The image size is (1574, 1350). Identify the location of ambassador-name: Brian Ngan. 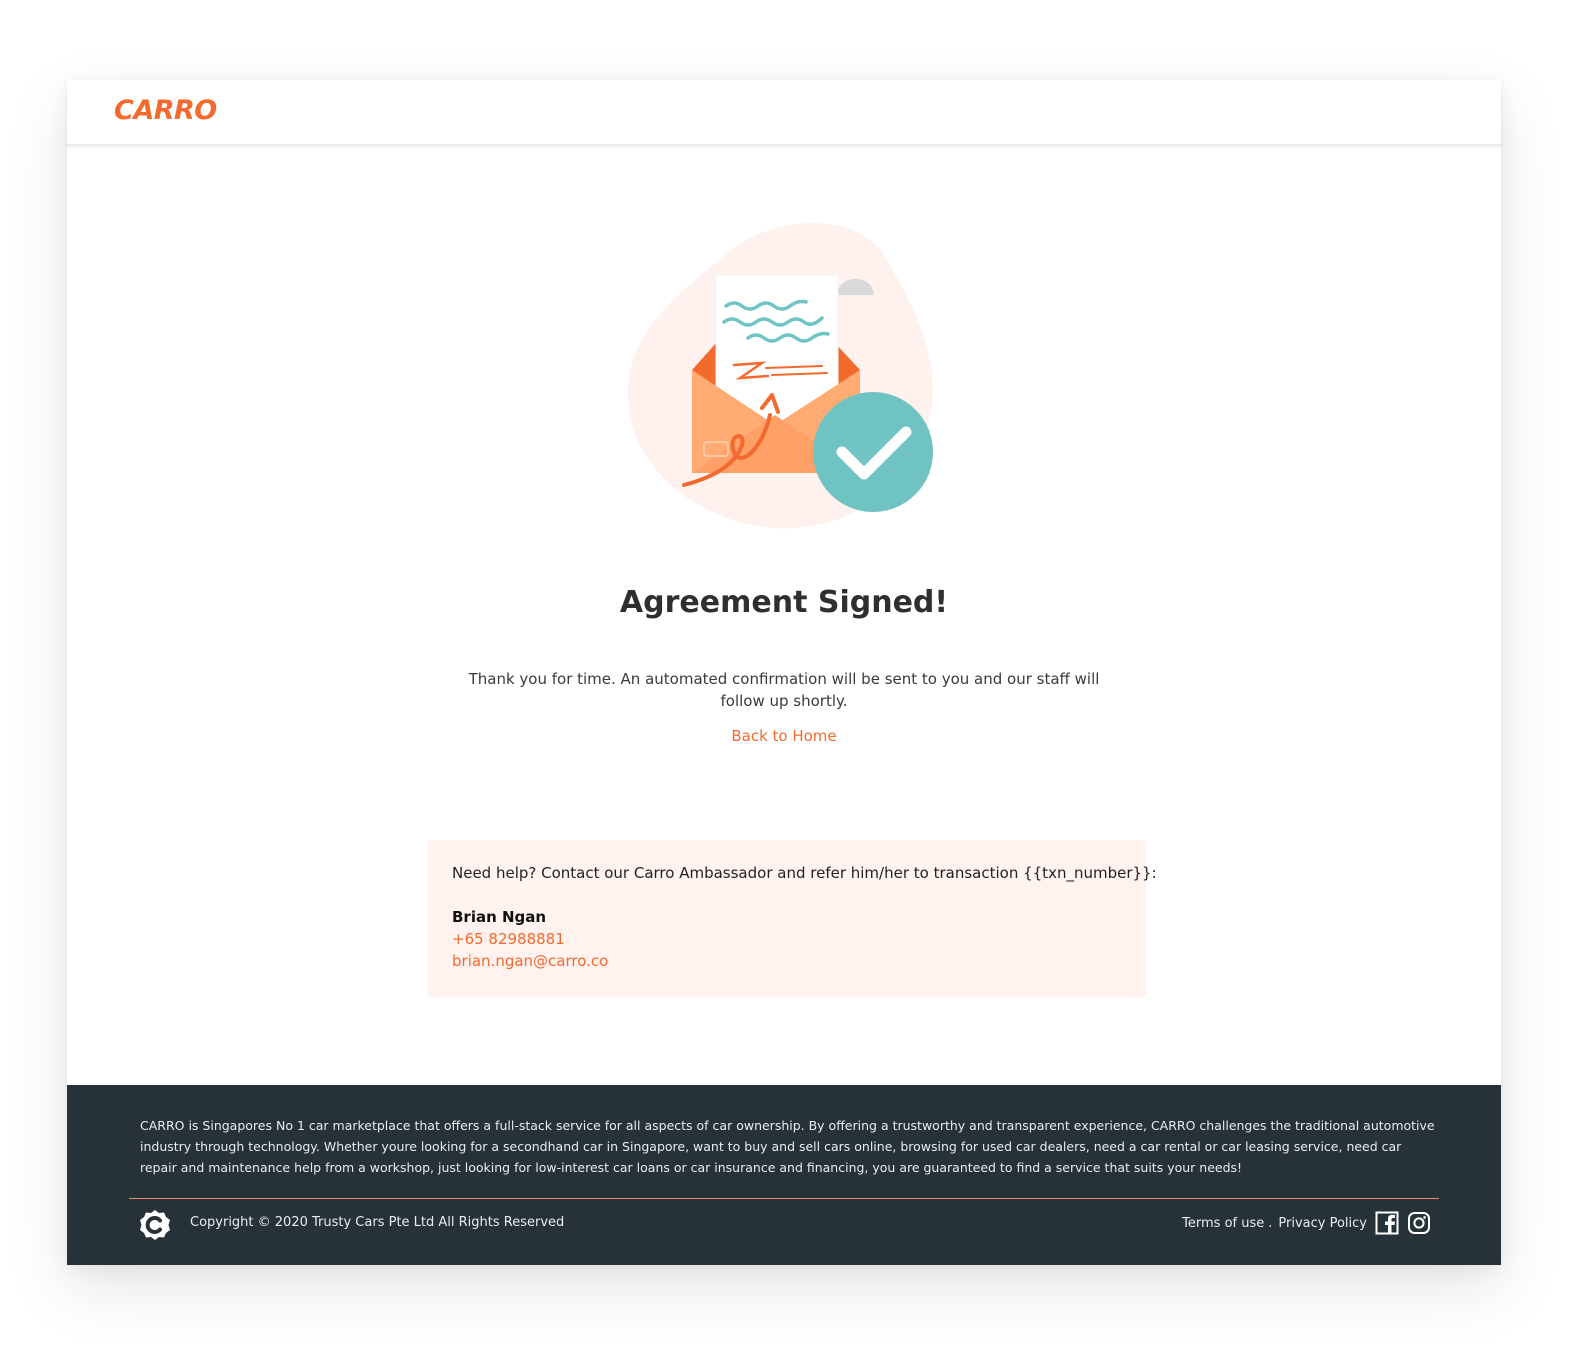
(499, 917).